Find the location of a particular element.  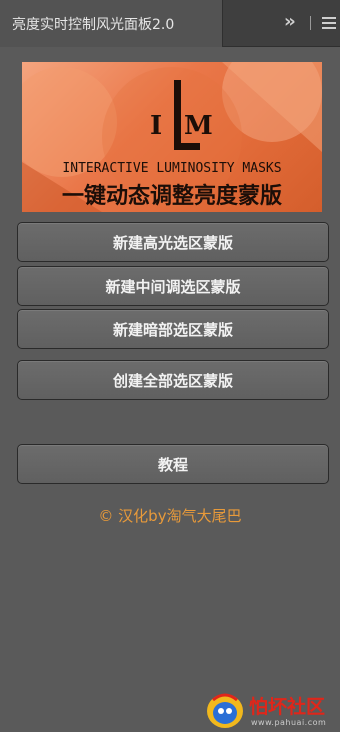

watermark-url: www.pahuai.com is located at coordinates (289, 722).